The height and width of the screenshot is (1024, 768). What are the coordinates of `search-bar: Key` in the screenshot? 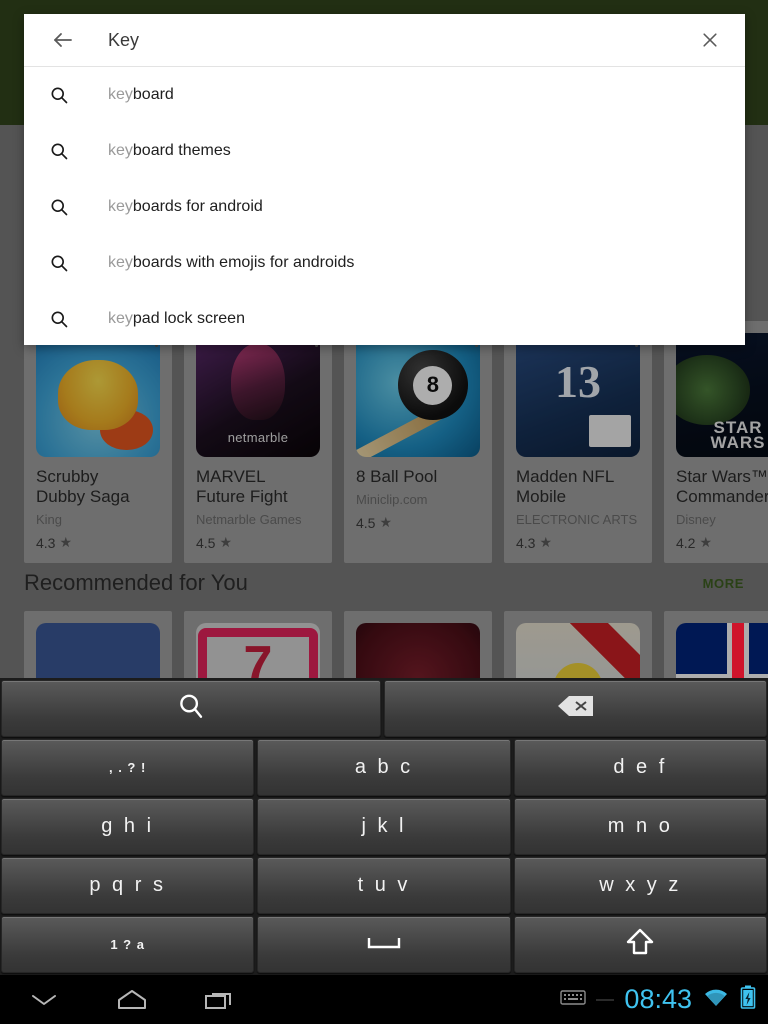 It's located at (384, 40).